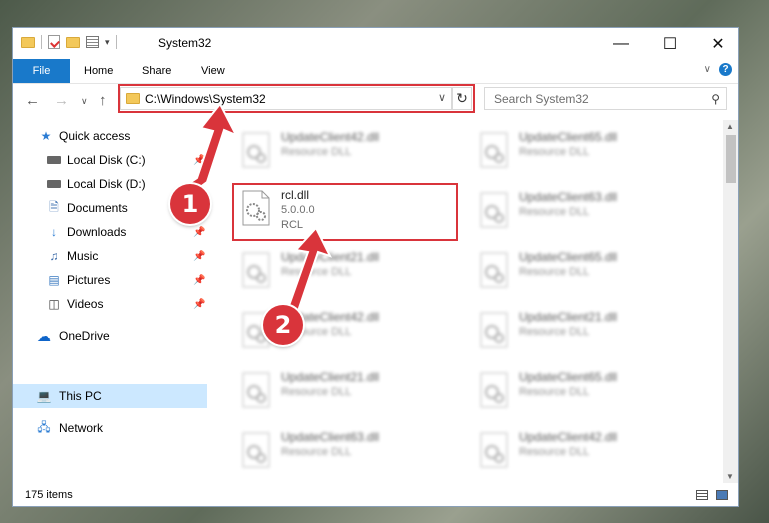  What do you see at coordinates (190, 204) in the screenshot?
I see `step-badge-1: 1` at bounding box center [190, 204].